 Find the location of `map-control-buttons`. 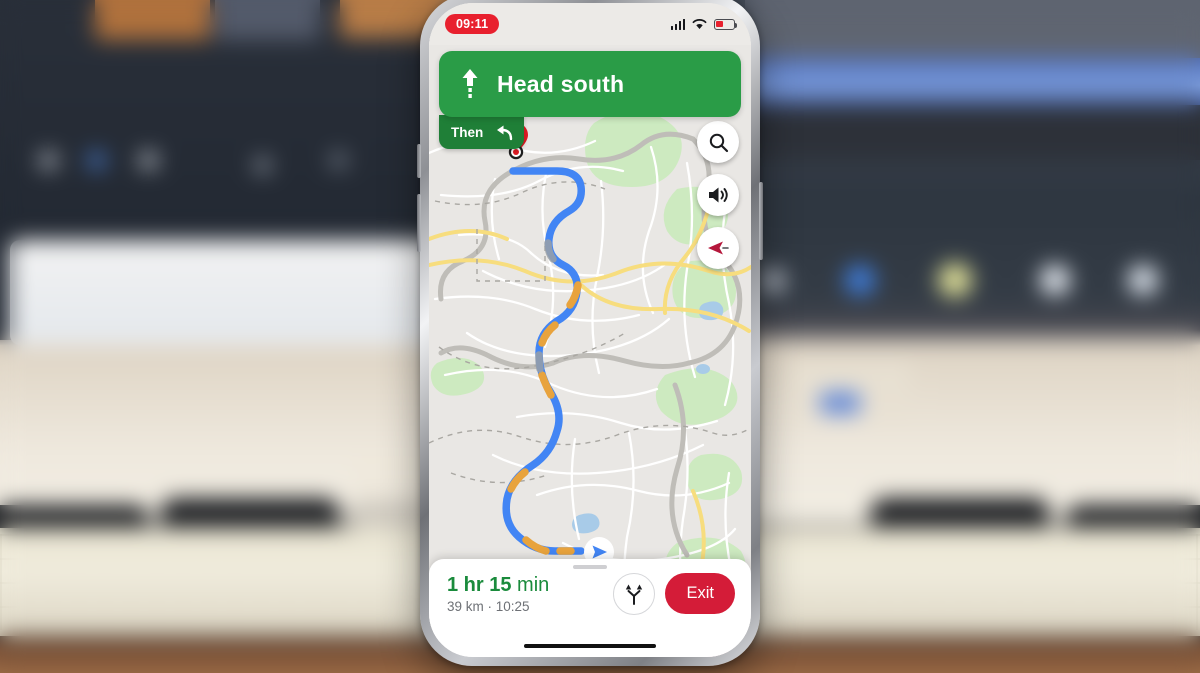

map-control-buttons is located at coordinates (718, 195).